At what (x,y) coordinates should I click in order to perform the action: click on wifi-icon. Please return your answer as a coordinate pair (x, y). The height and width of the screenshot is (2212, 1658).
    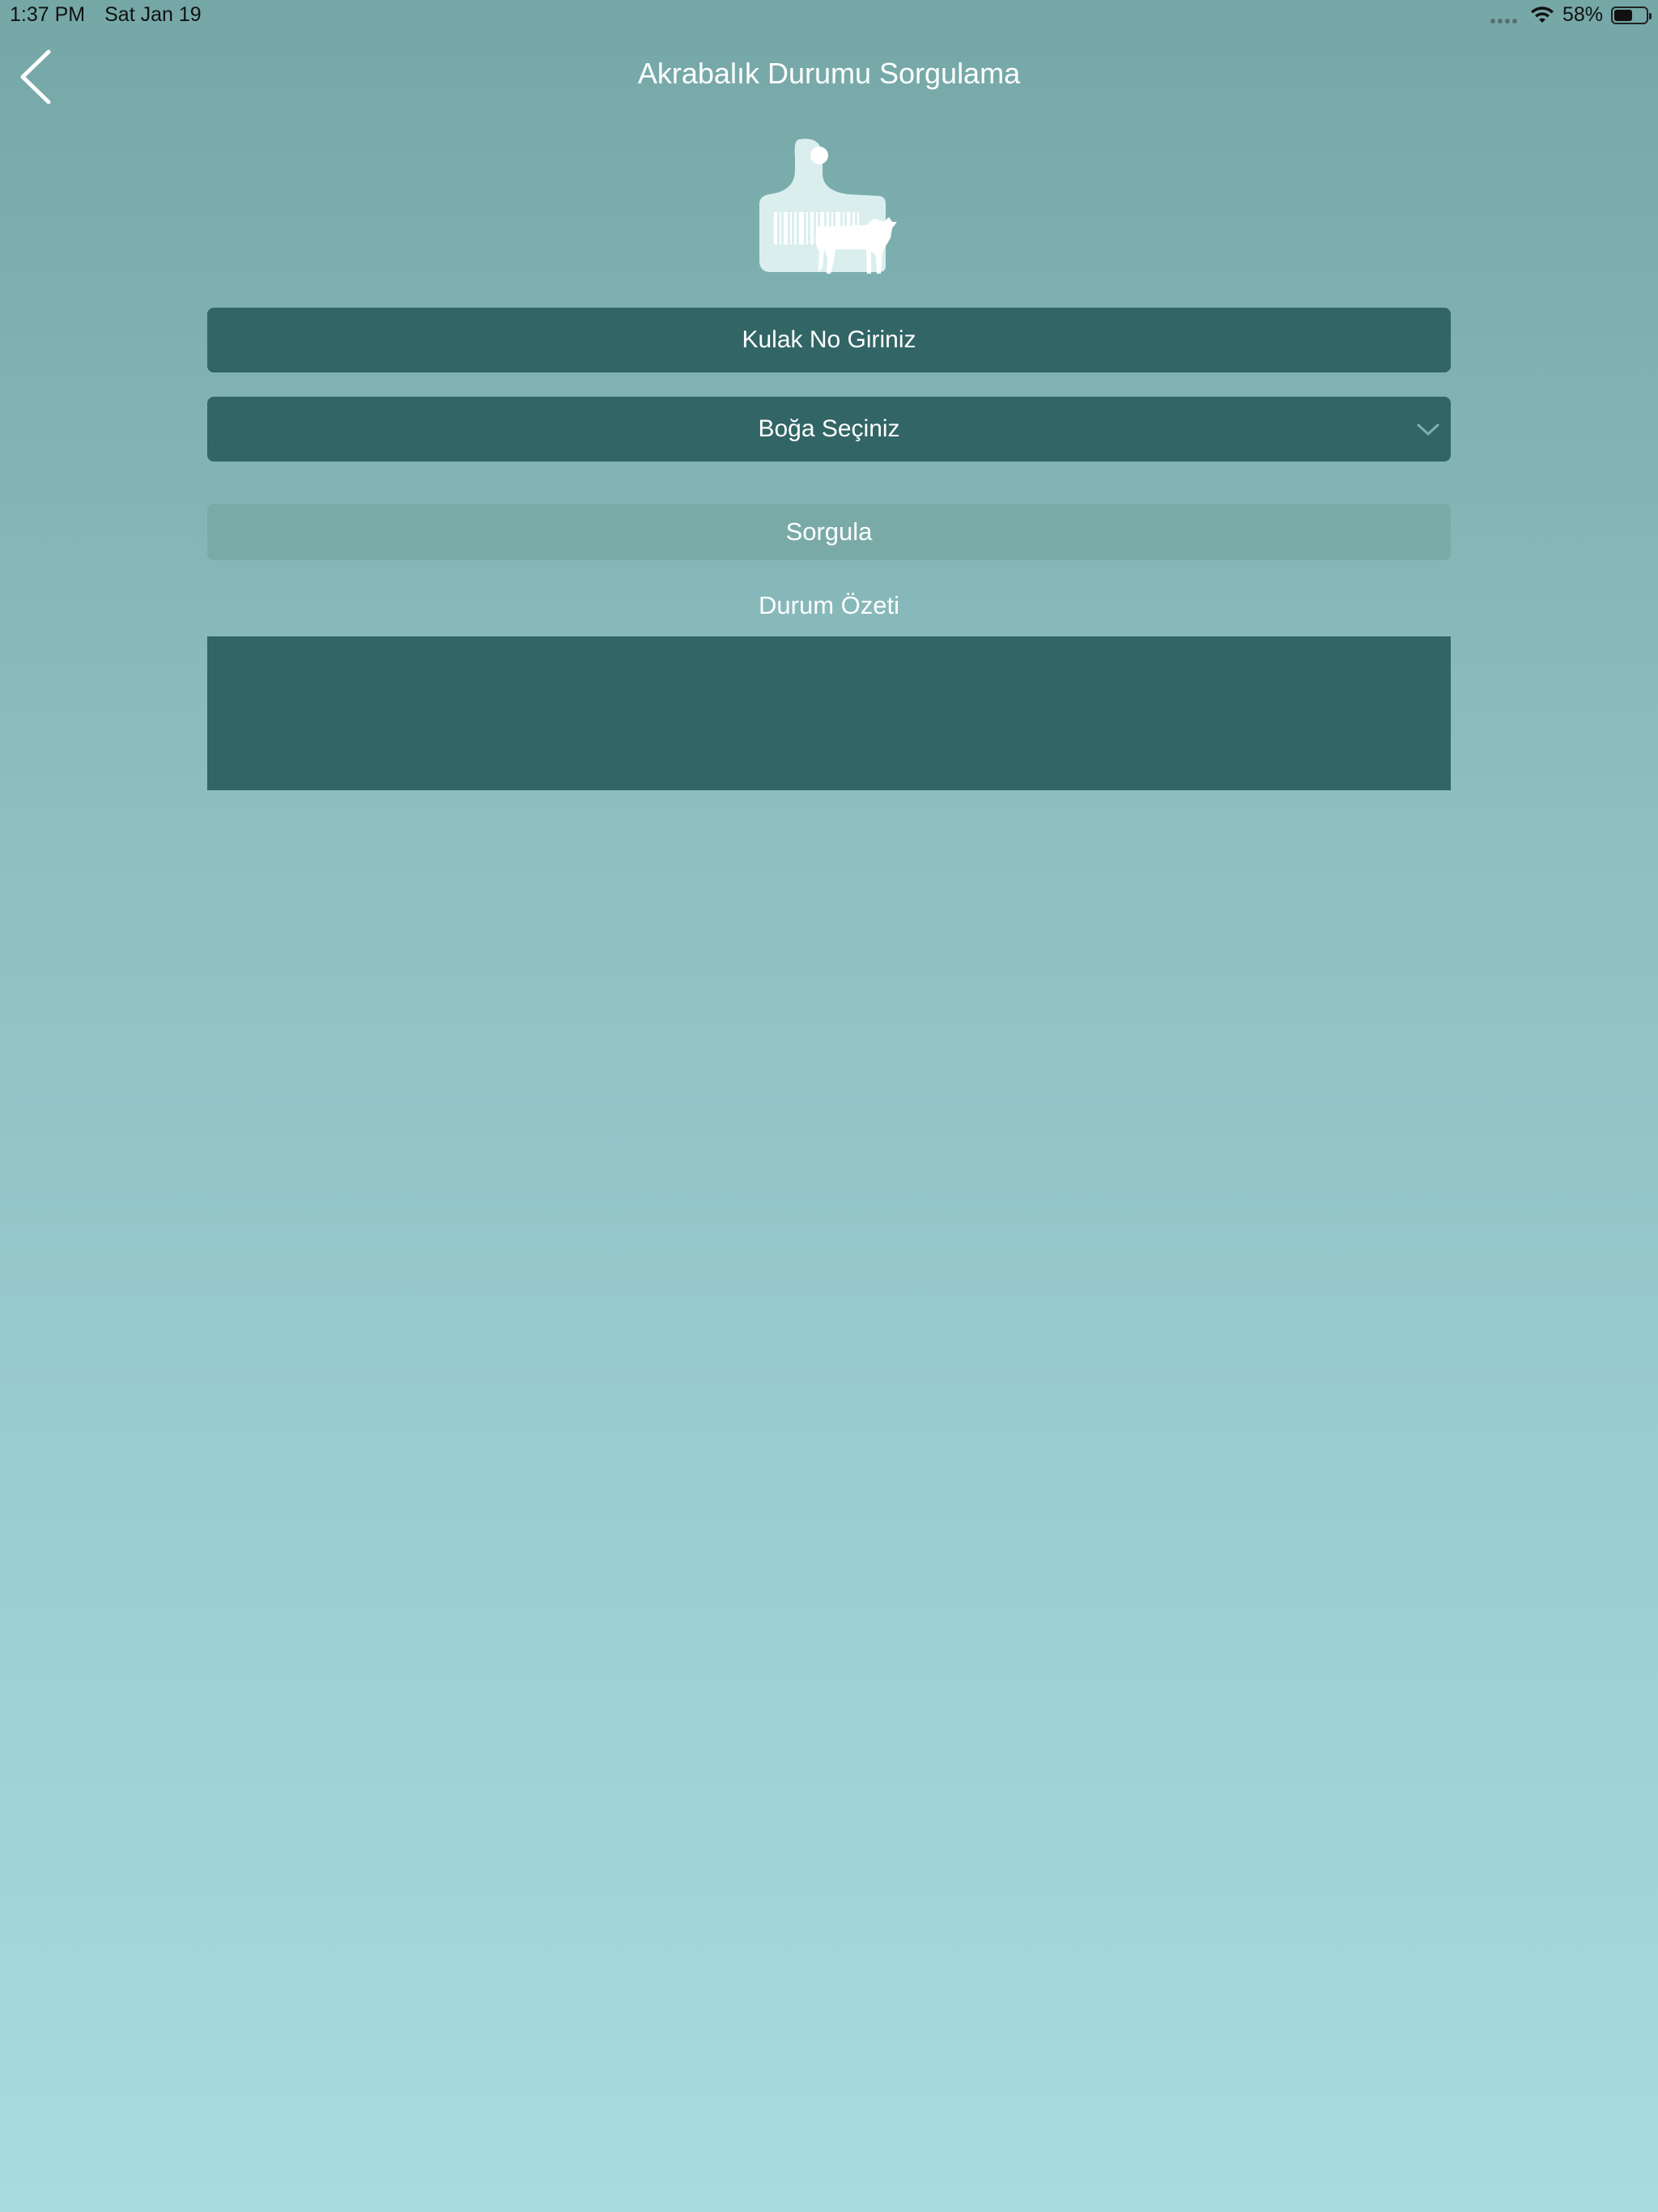
    Looking at the image, I should click on (1542, 14).